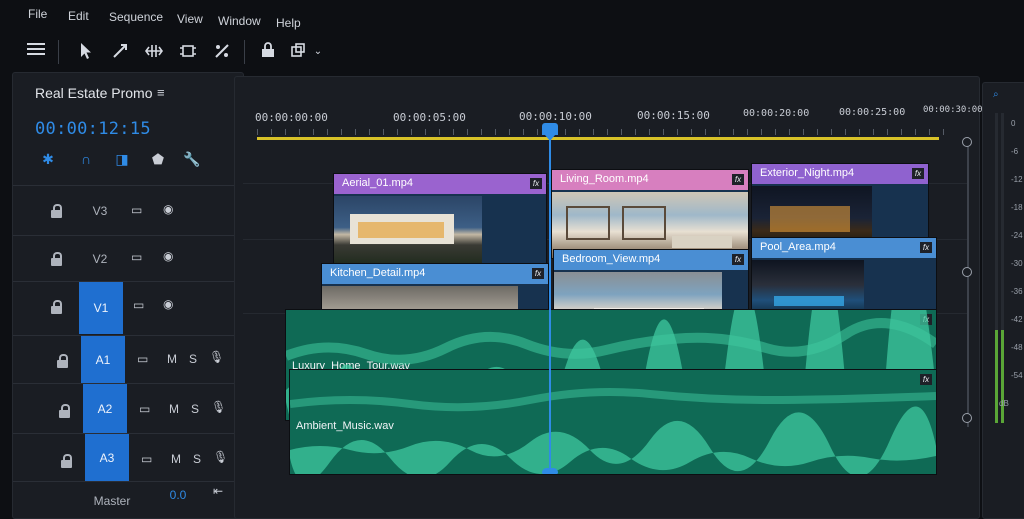 This screenshot has width=1024, height=519. I want to click on menu-help: Help, so click(288, 23).